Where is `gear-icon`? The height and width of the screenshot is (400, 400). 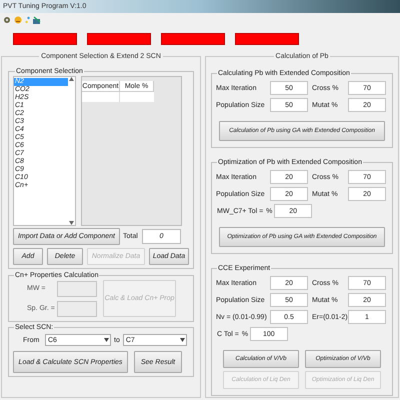
gear-icon is located at coordinates (7, 20).